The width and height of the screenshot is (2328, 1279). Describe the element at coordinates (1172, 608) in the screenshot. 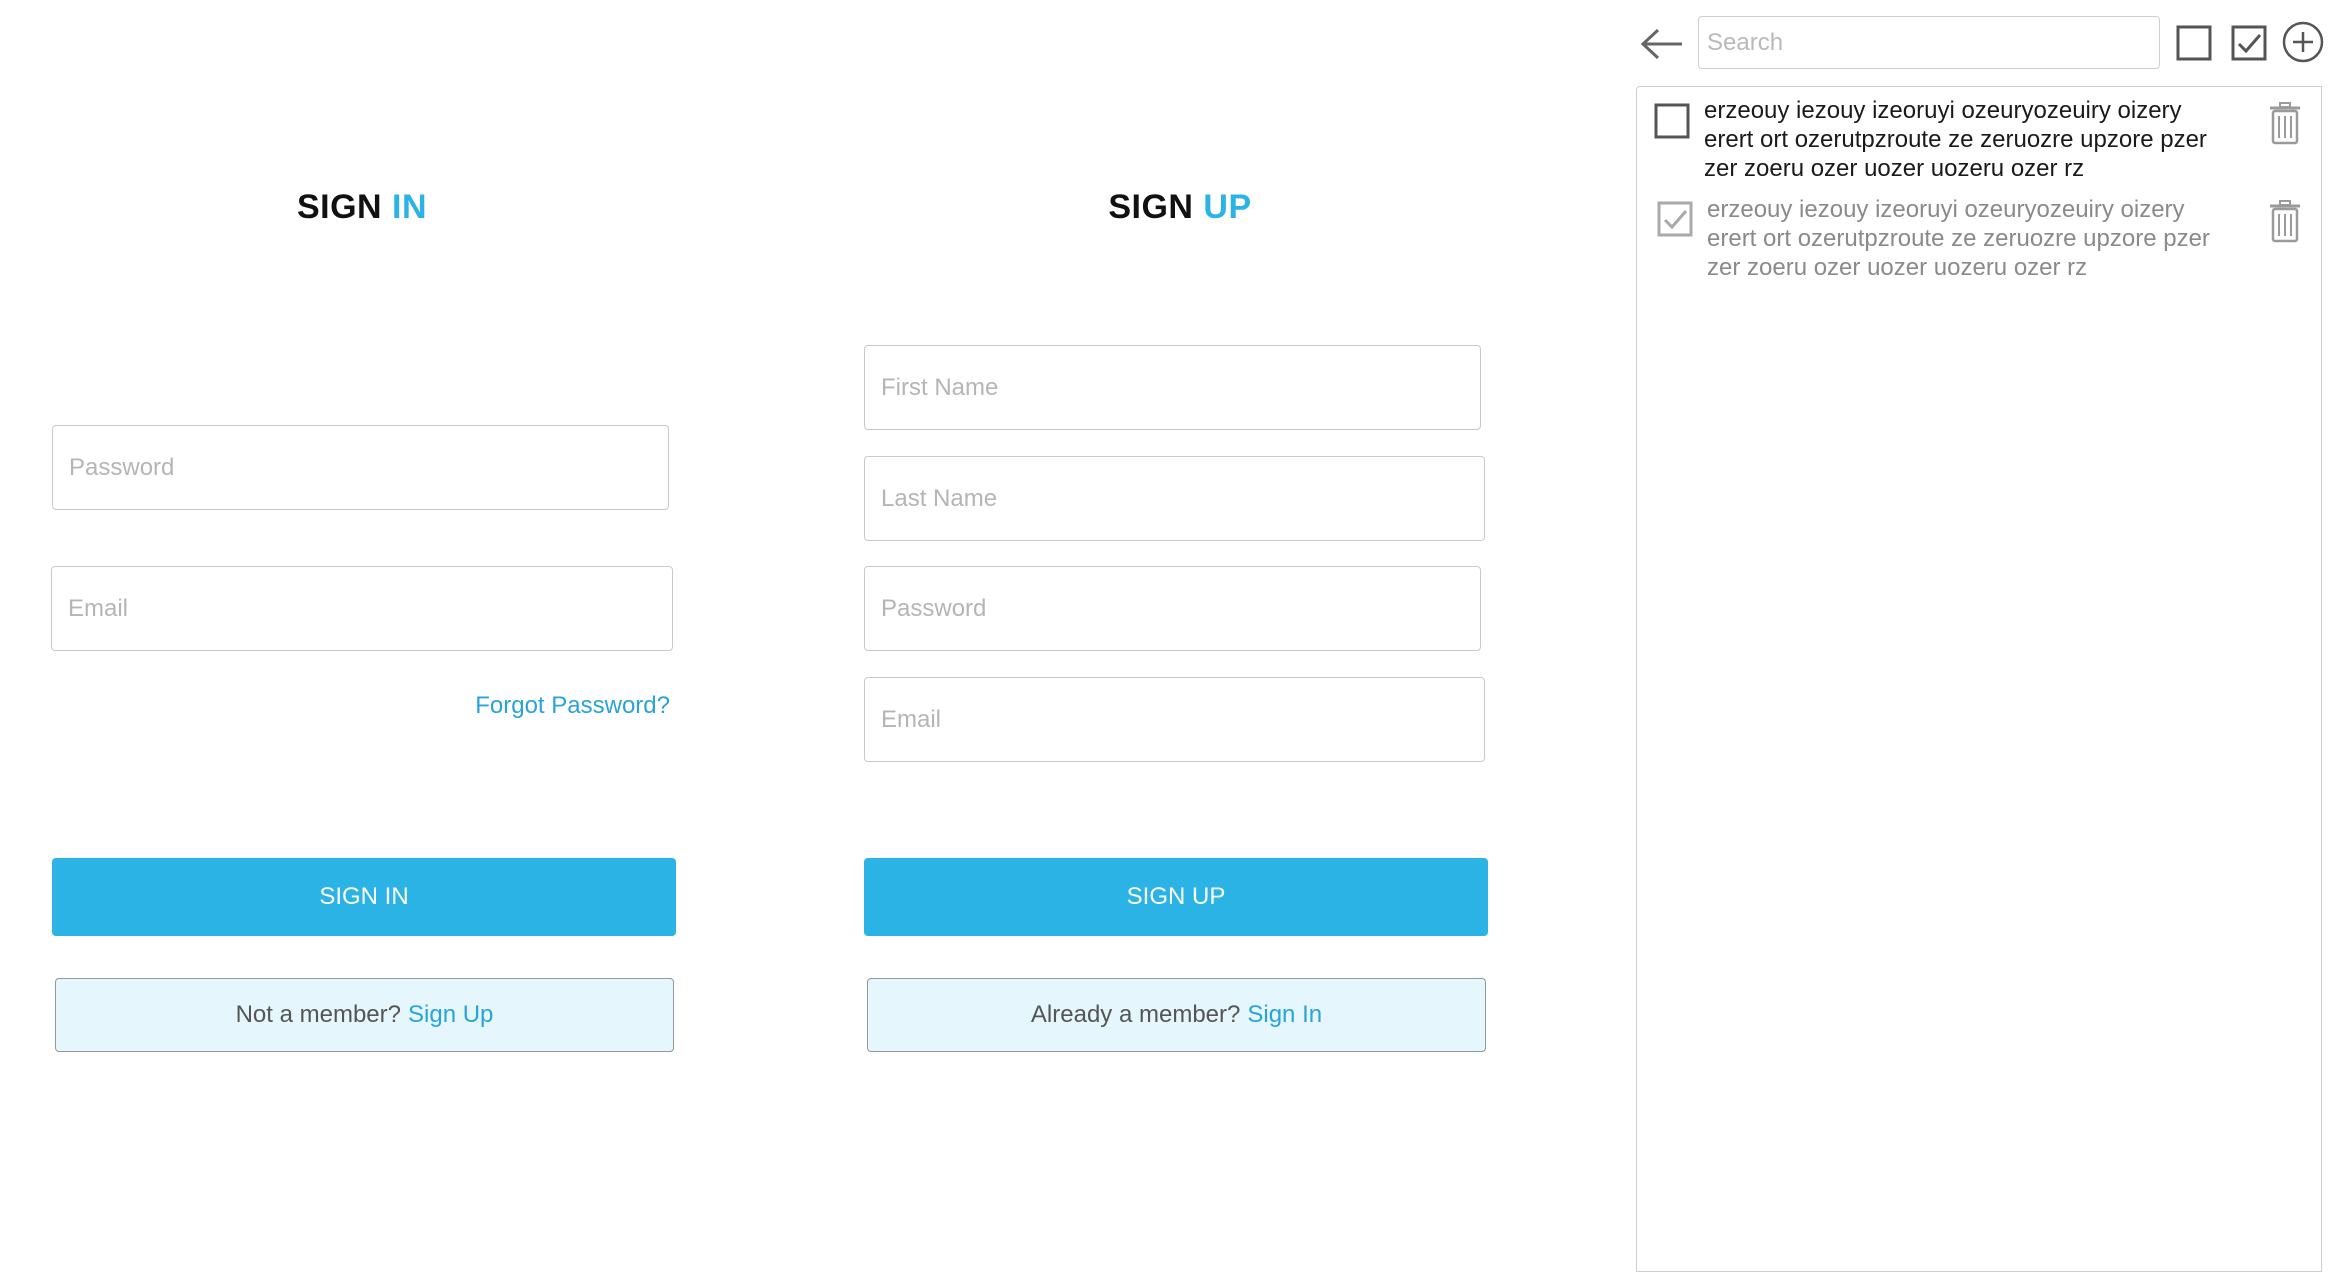

I see `signup-password-input` at that location.